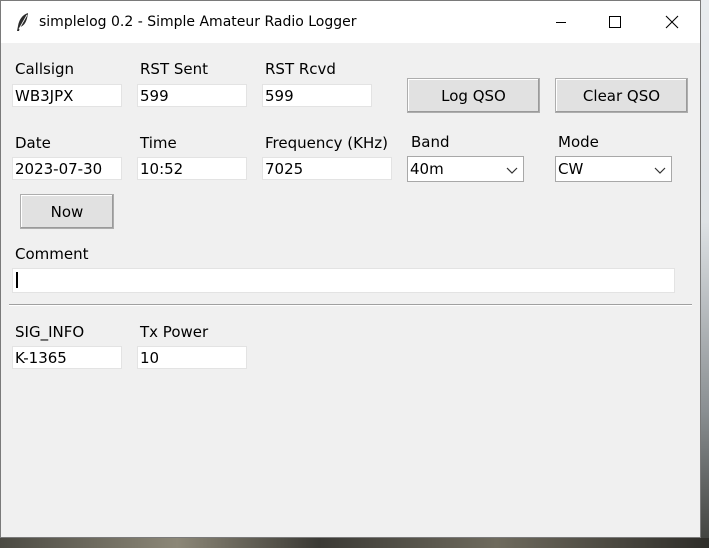 Image resolution: width=709 pixels, height=548 pixels. I want to click on tx-power-label: Tx Power, so click(174, 332).